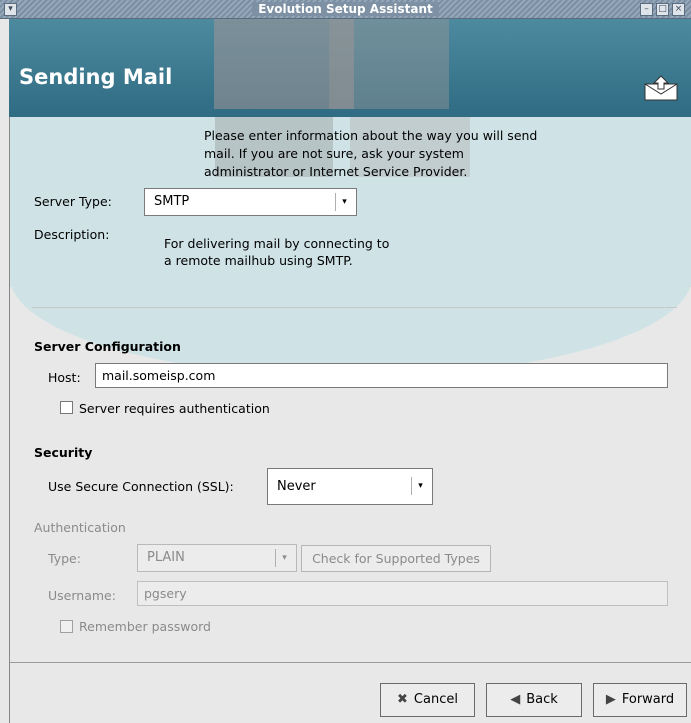  I want to click on description-label: Description:, so click(72, 234).